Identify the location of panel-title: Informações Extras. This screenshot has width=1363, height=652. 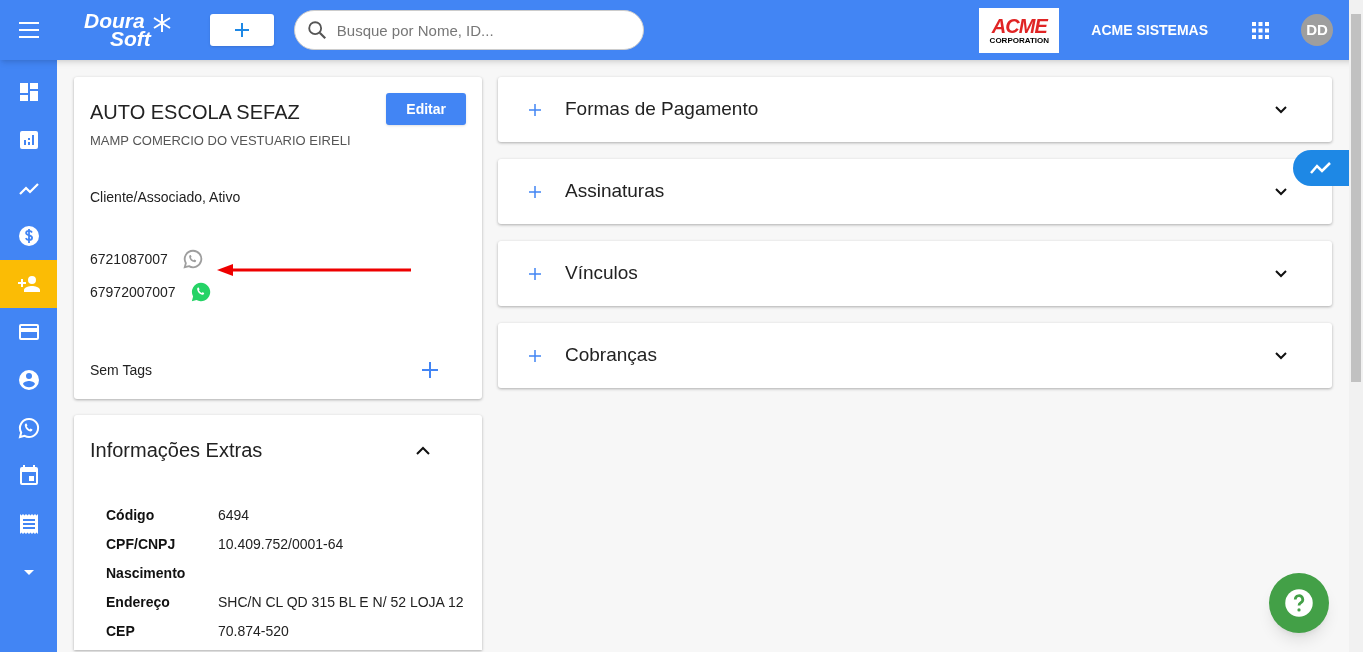
(176, 450).